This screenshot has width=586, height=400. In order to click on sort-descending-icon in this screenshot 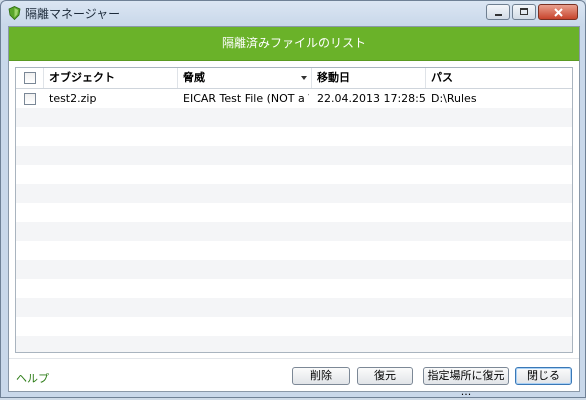, I will do `click(304, 78)`.